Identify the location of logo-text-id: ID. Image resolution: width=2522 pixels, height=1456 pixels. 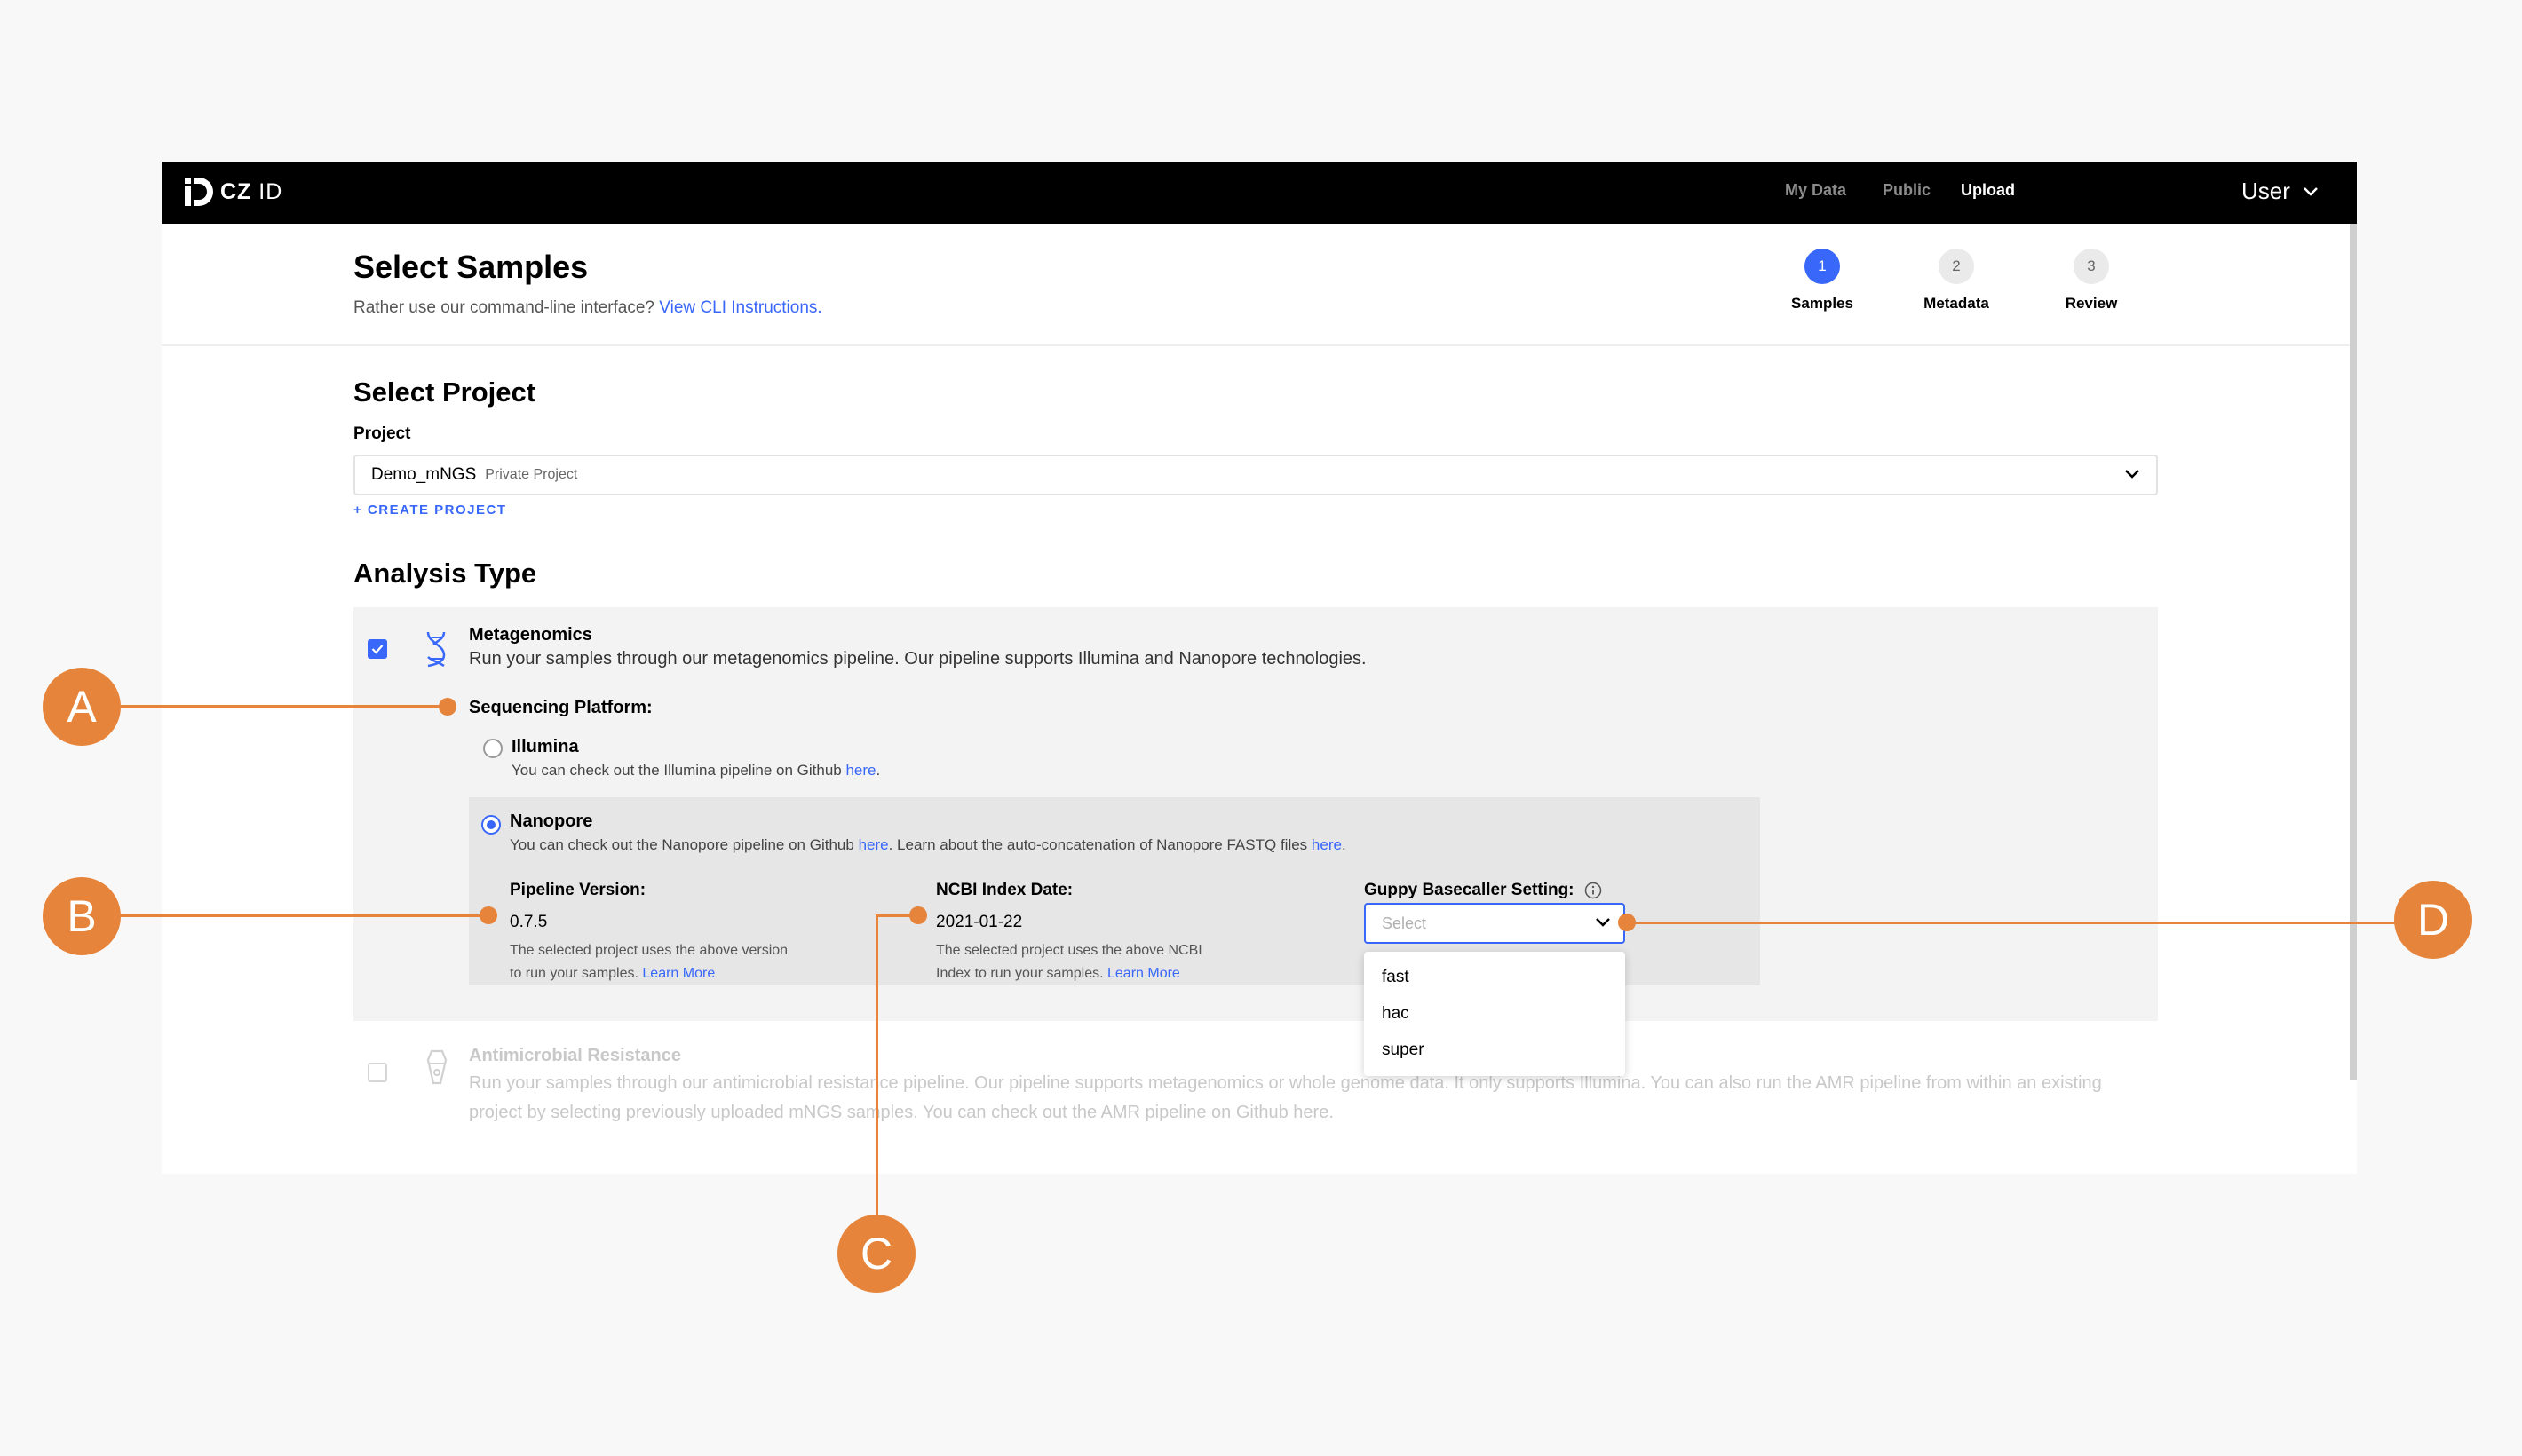
(271, 191).